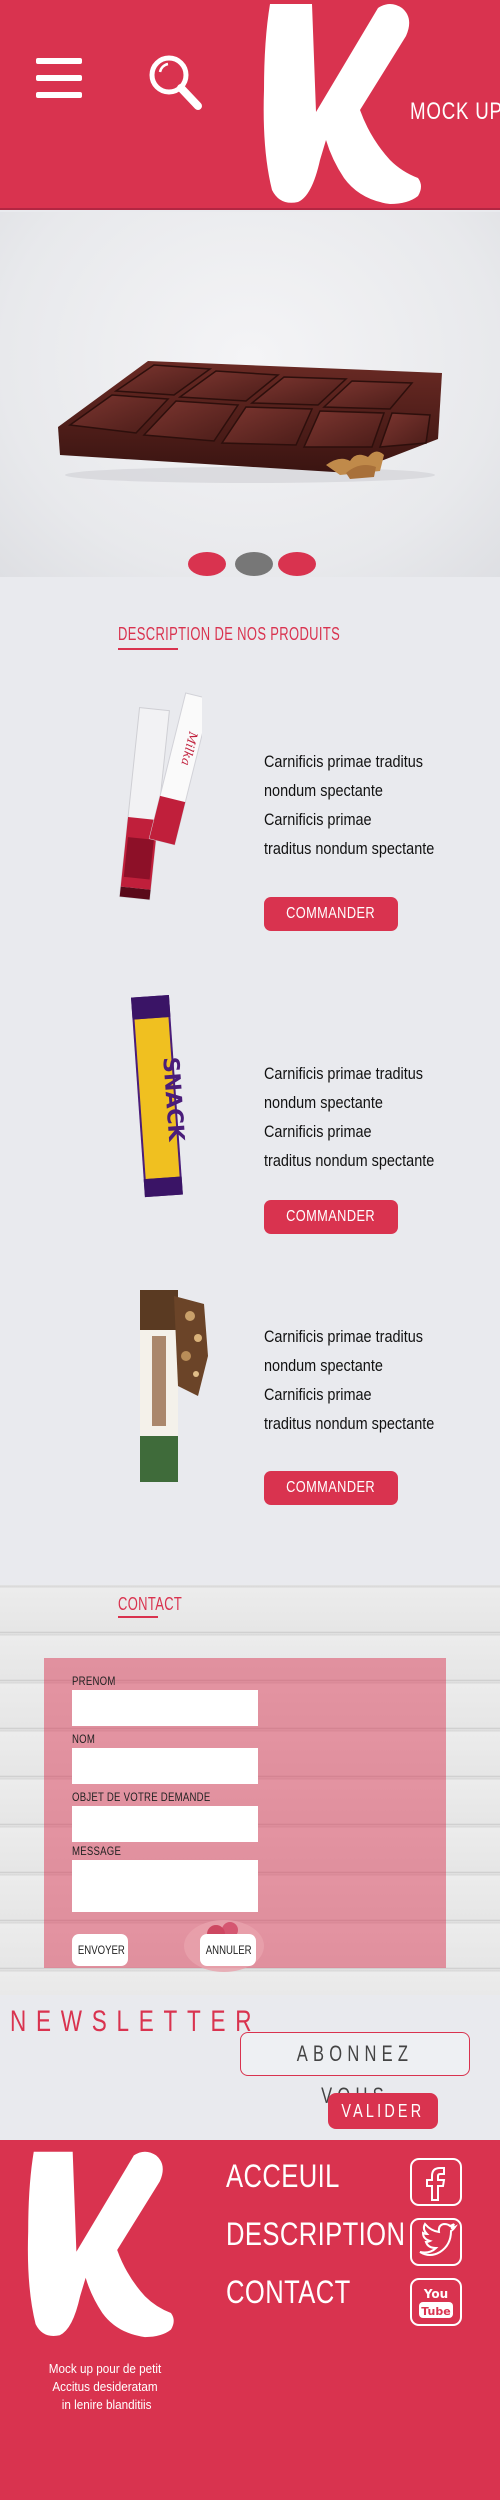 The width and height of the screenshot is (500, 2500). I want to click on chocolate-bar-image, so click(250, 422).